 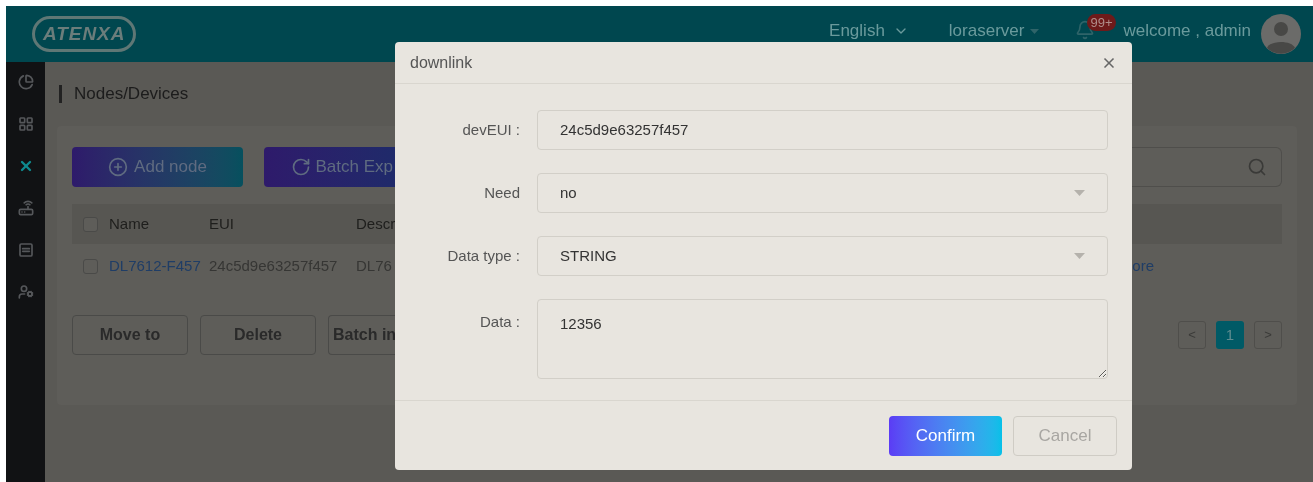 I want to click on column-header: Name, so click(x=129, y=223).